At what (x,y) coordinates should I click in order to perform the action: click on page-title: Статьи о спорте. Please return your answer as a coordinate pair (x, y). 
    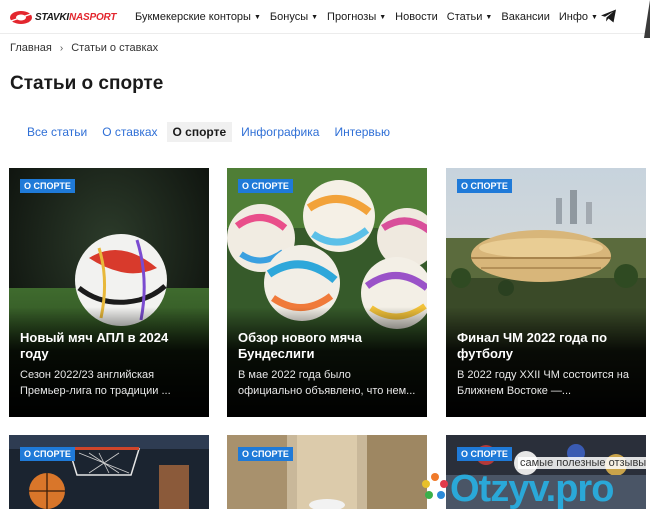
    Looking at the image, I should click on (87, 83).